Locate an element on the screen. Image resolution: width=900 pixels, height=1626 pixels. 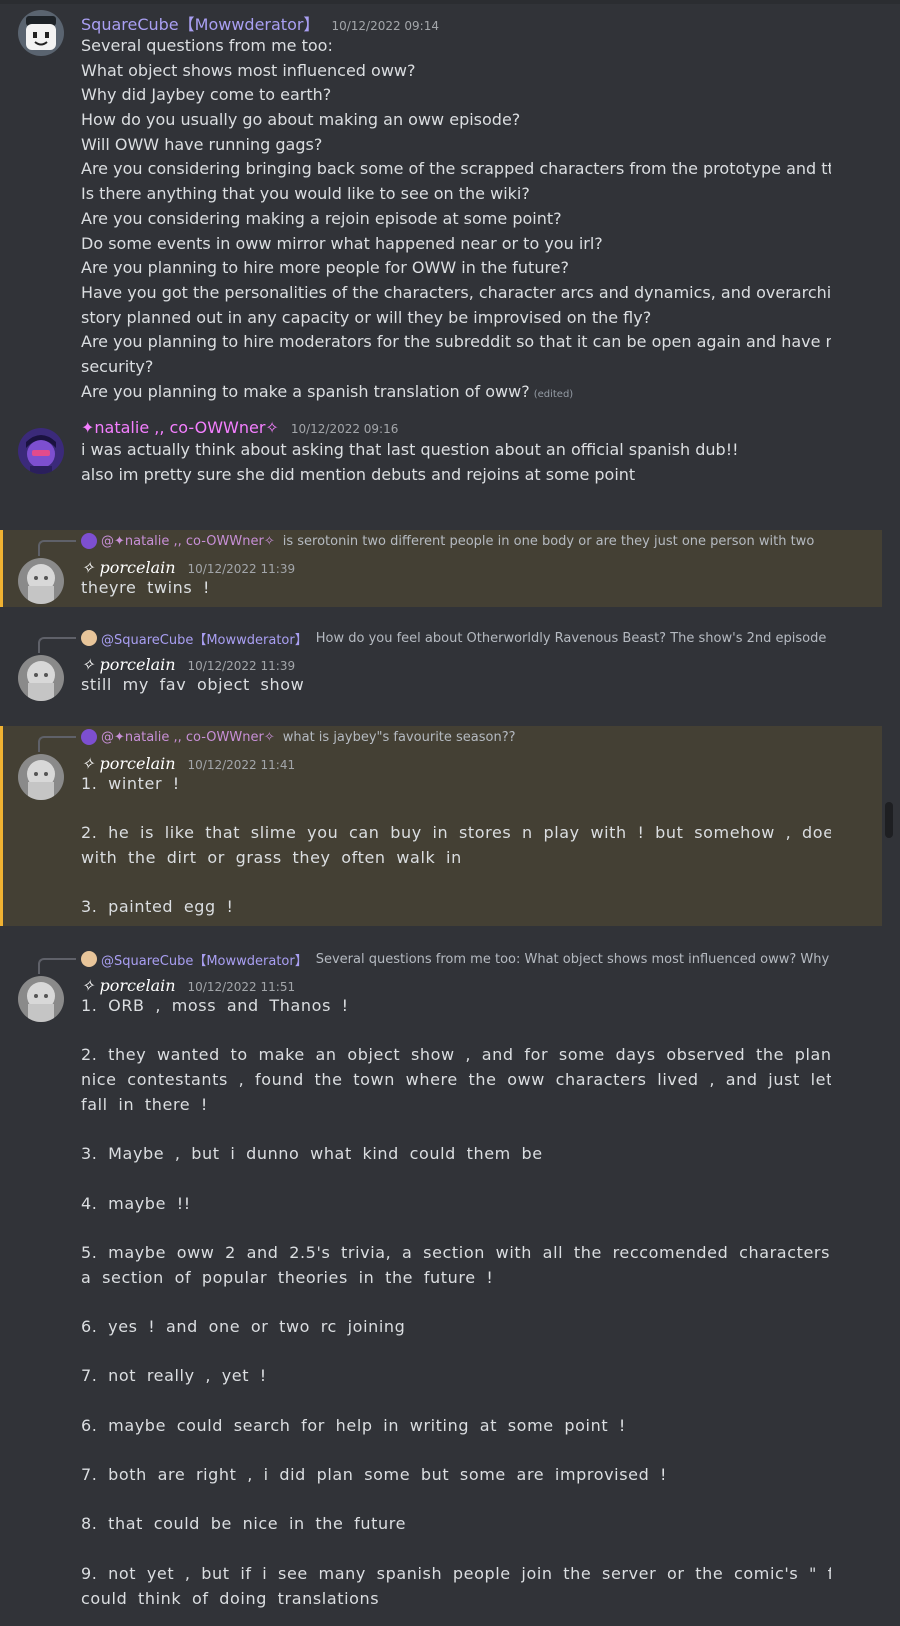
message-line: 1. winter ! is located at coordinates (130, 783).